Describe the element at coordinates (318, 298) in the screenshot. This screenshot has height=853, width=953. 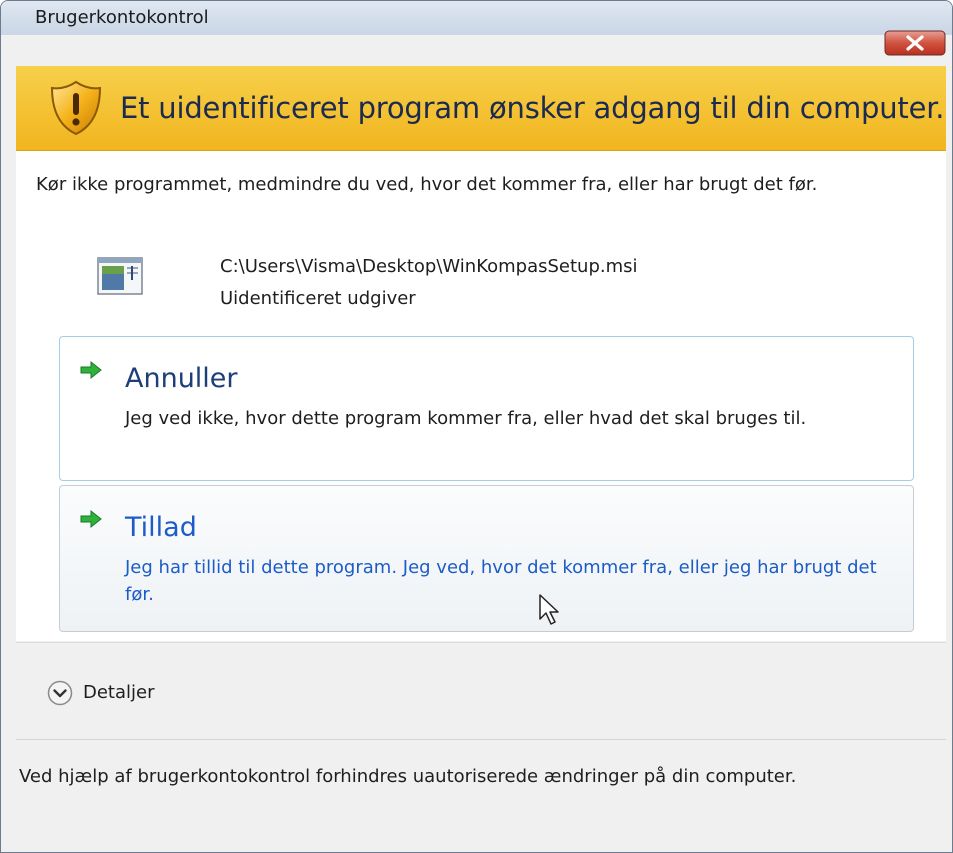
I see `publisher-label: Uidentificeret udgiver` at that location.